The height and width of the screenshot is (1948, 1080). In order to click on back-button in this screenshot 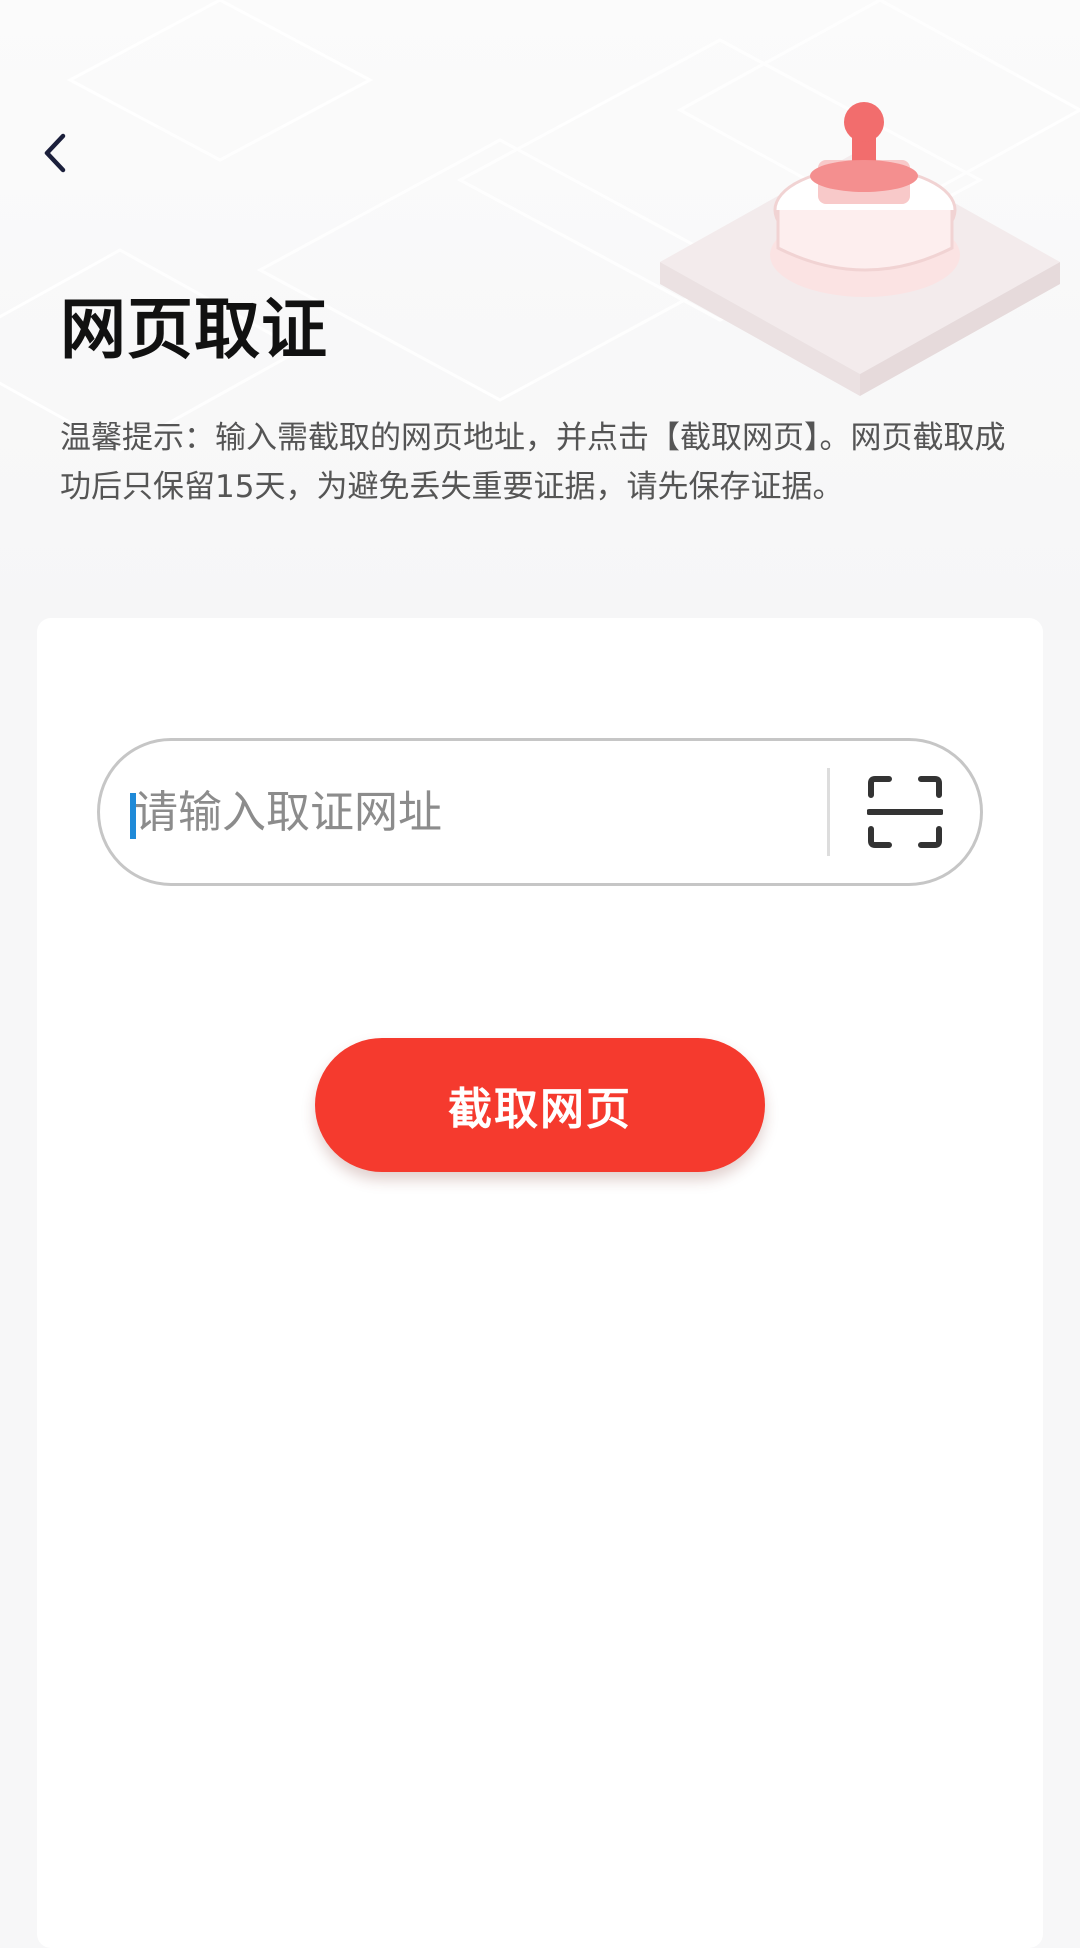, I will do `click(55, 153)`.